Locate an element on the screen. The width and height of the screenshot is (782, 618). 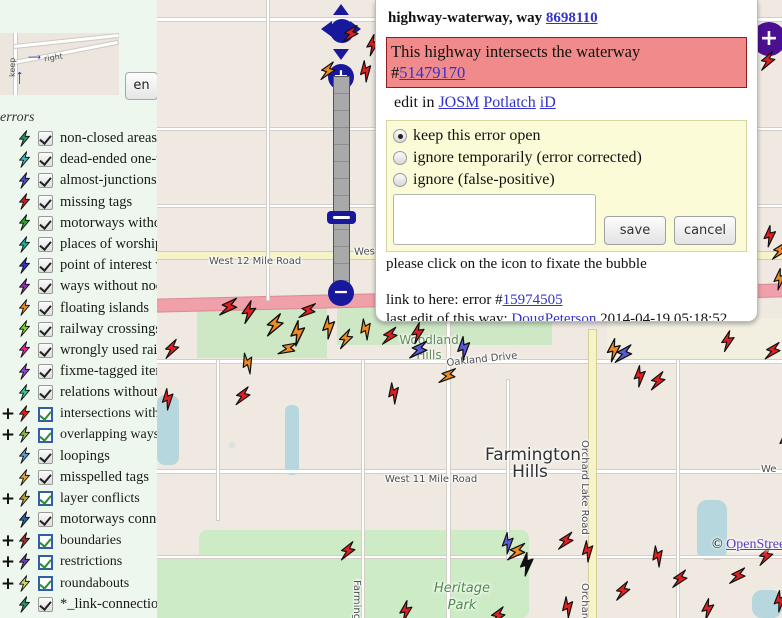
minimap-thumbnail: ⟶ ⟶ right keep is located at coordinates (59, 64).